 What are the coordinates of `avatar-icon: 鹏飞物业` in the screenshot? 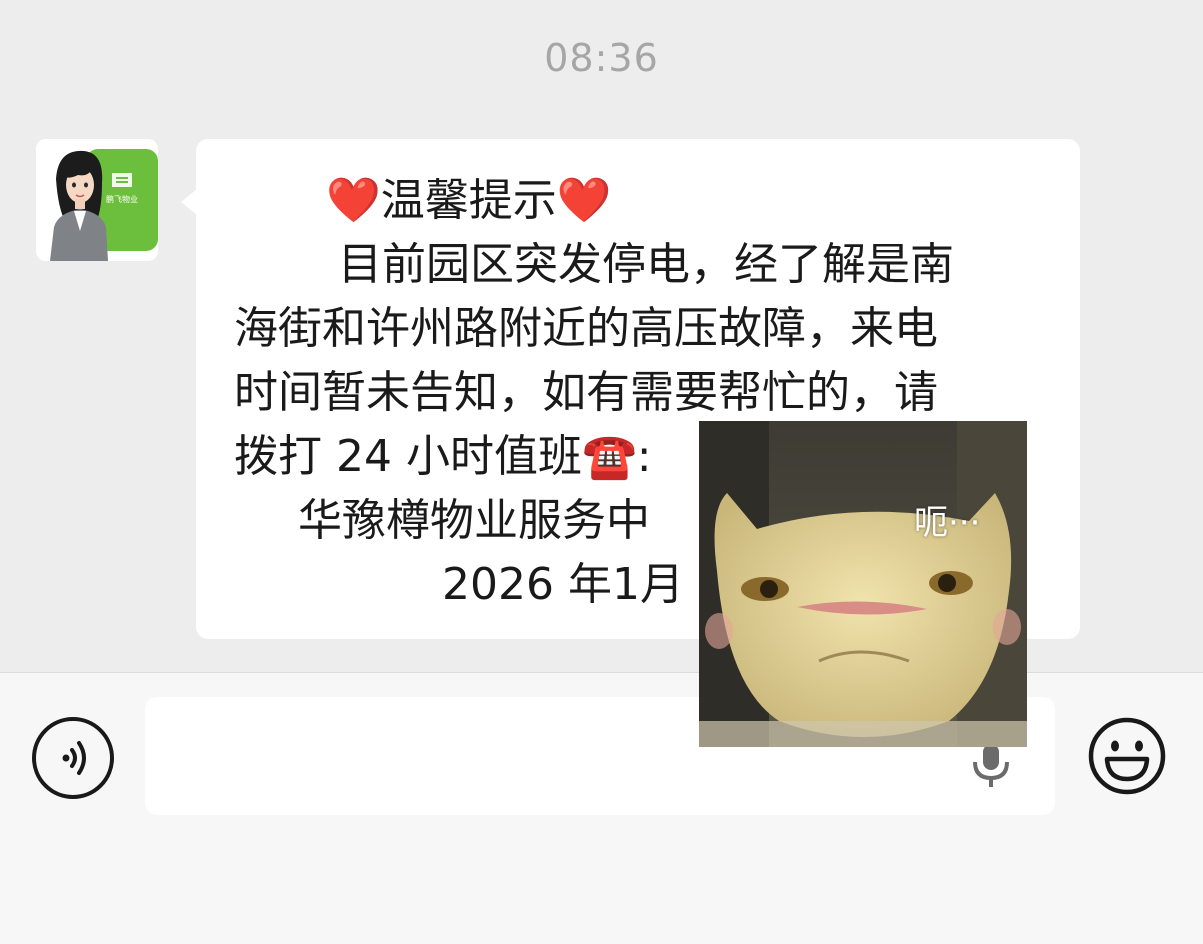 It's located at (97, 200).